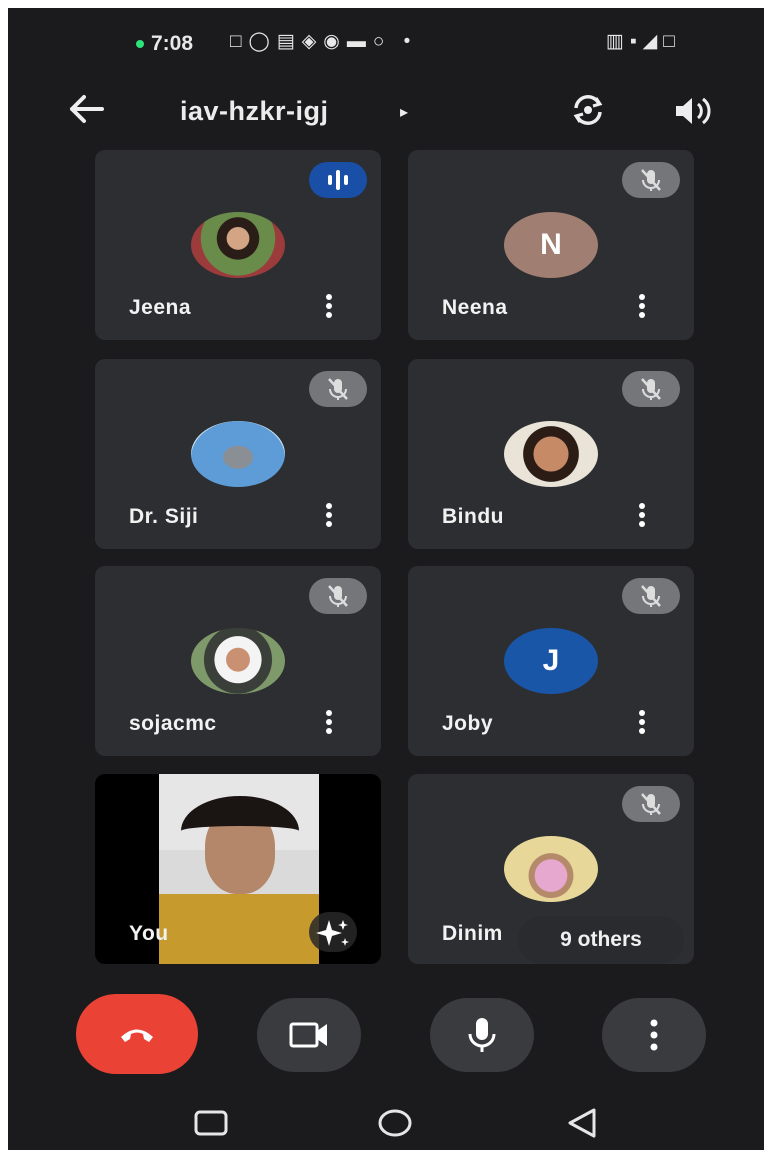 This screenshot has width=772, height=1150. What do you see at coordinates (140, 44) in the screenshot?
I see `call-active-dot` at bounding box center [140, 44].